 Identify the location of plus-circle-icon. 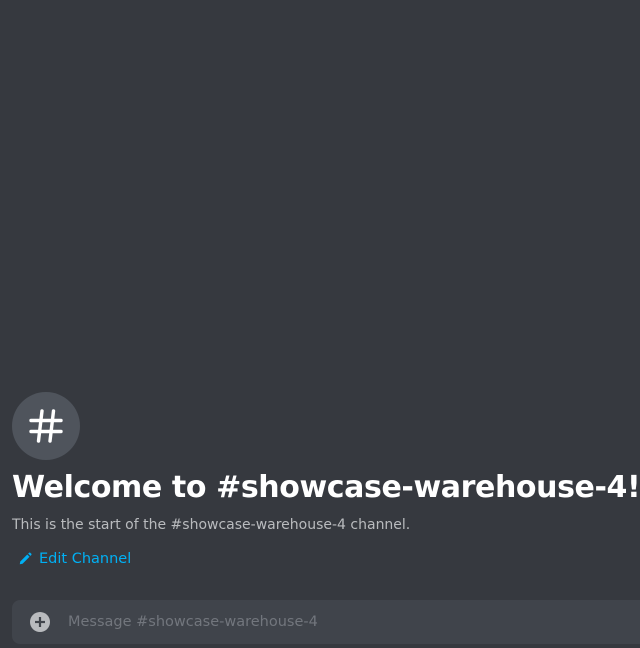
(40, 622).